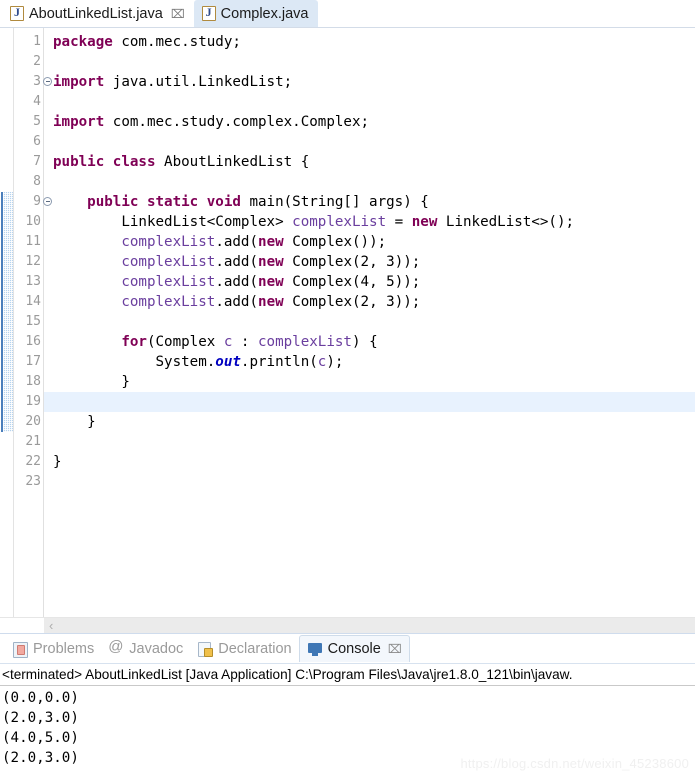 This screenshot has width=695, height=781. Describe the element at coordinates (315, 649) in the screenshot. I see `console-icon` at that location.